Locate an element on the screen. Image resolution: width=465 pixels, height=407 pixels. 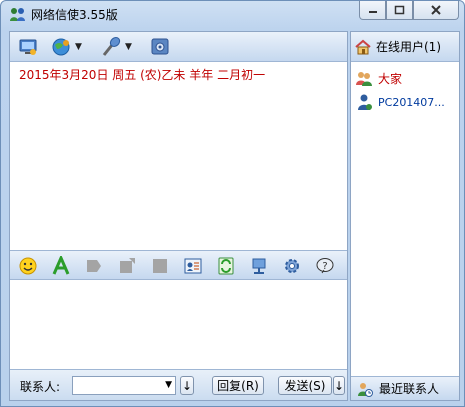
smiley-icon is located at coordinates (28, 266).